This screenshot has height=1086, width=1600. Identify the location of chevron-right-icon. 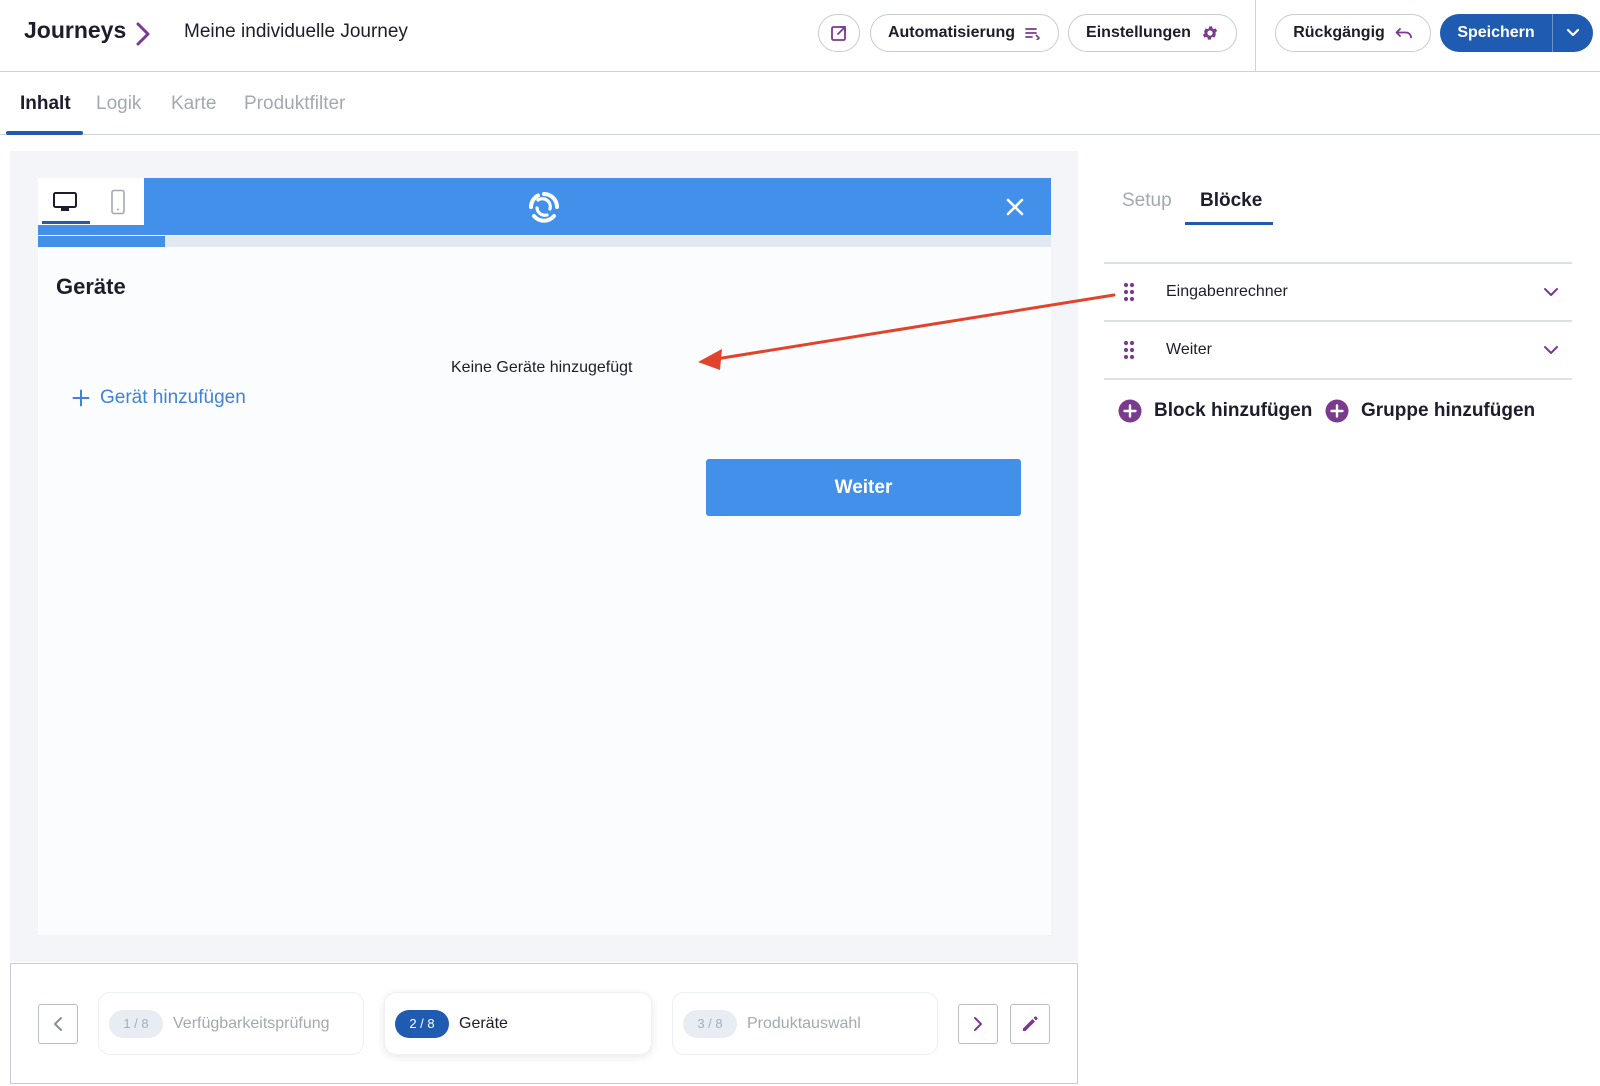
(978, 1024).